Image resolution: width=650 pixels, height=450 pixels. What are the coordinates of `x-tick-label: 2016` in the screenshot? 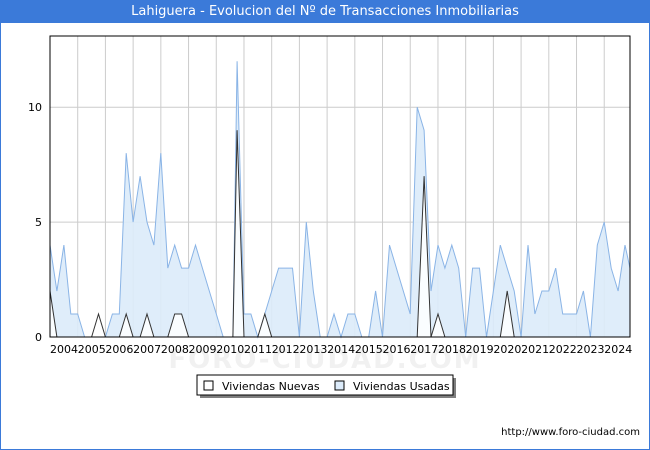 It's located at (397, 349).